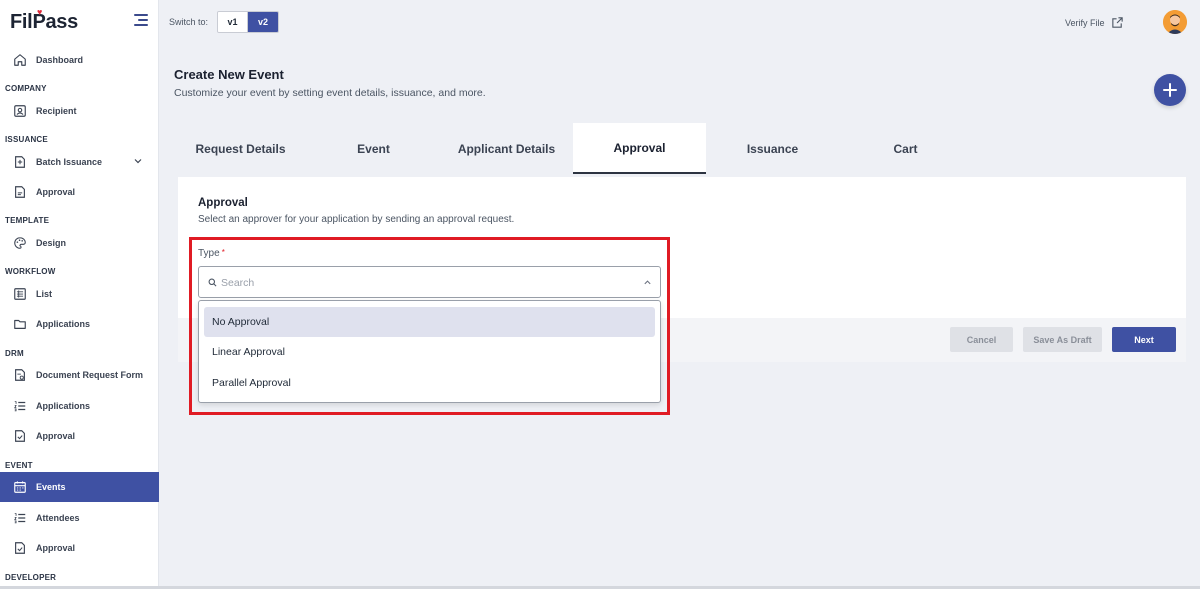 The image size is (1200, 589). What do you see at coordinates (647, 282) in the screenshot?
I see `chevron-up-icon` at bounding box center [647, 282].